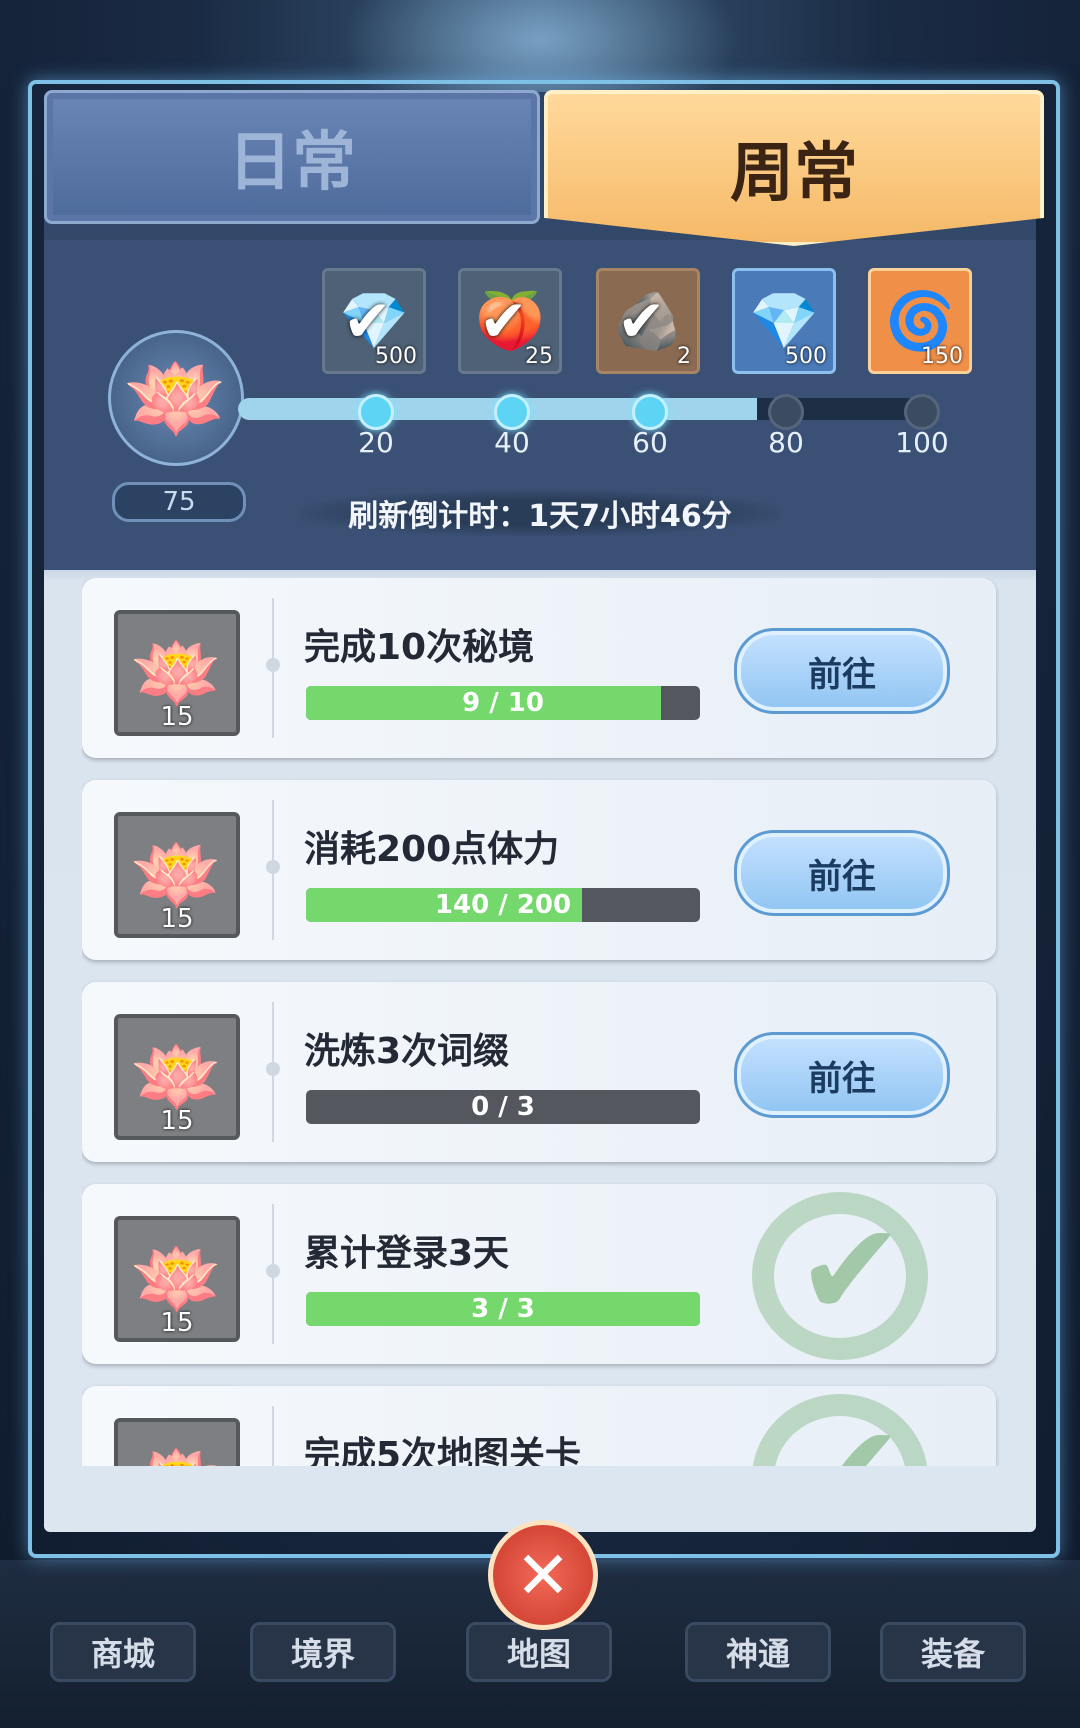 The image size is (1080, 1728). Describe the element at coordinates (292, 157) in the screenshot. I see `tab-daily: 日常` at that location.